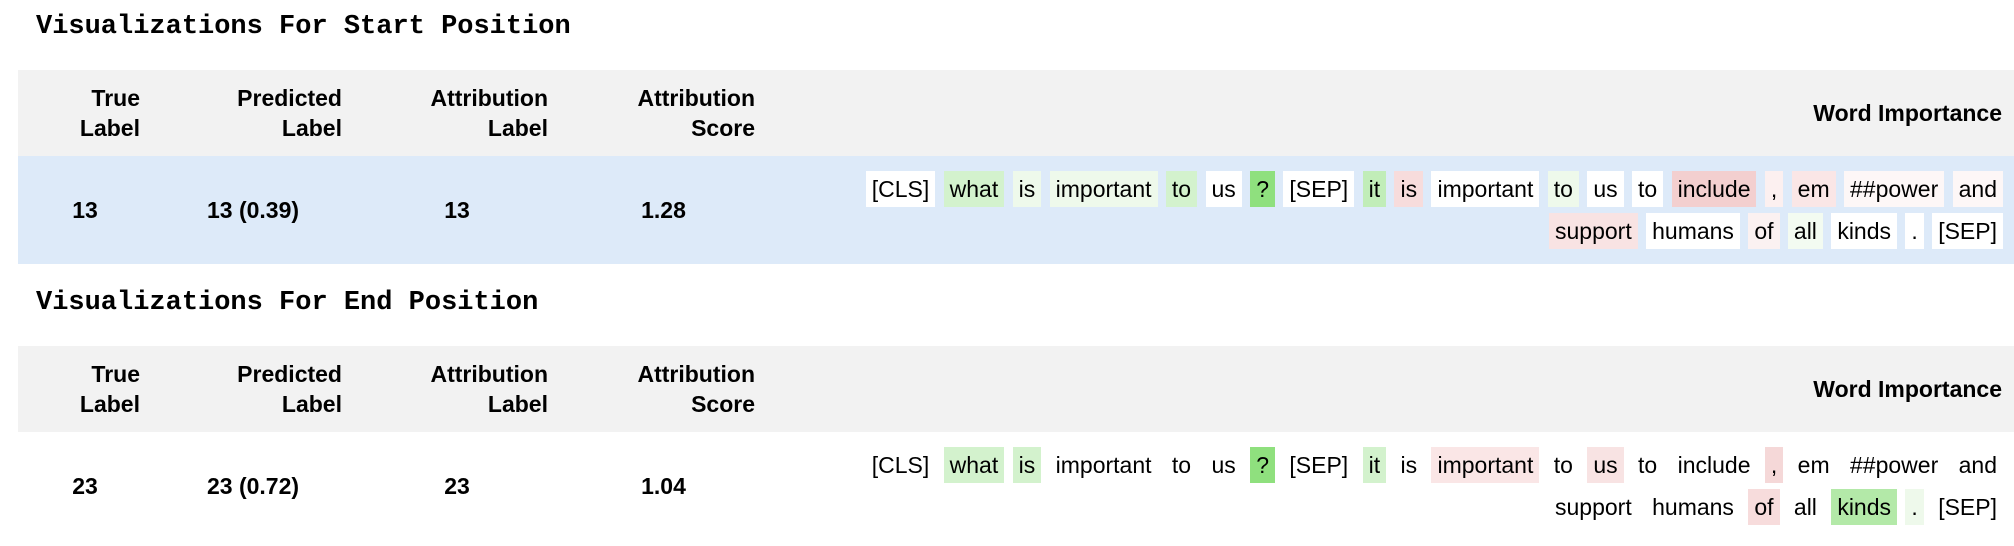  Describe the element at coordinates (303, 27) in the screenshot. I see `start-position-title: Visualizations For Start Position` at that location.